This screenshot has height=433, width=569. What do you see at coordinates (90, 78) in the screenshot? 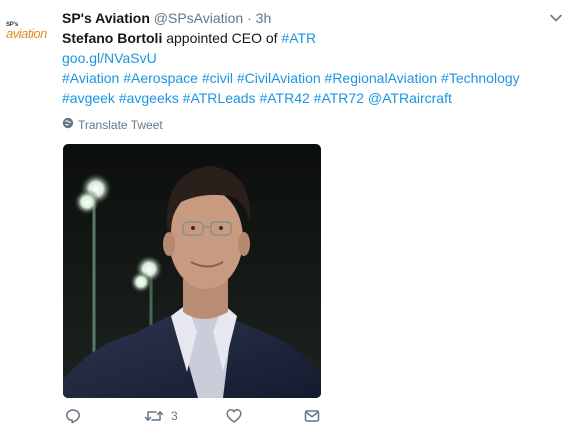
I see `hashtag-link: #Aviation` at bounding box center [90, 78].